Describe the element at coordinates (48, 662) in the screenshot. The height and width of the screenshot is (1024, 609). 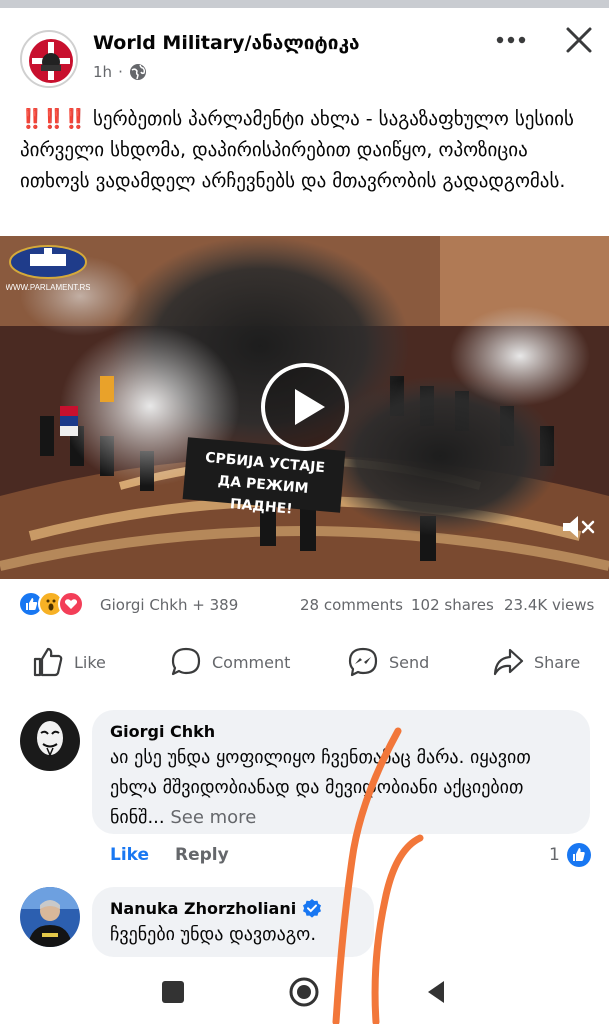
I see `thumbs-up-icon` at that location.